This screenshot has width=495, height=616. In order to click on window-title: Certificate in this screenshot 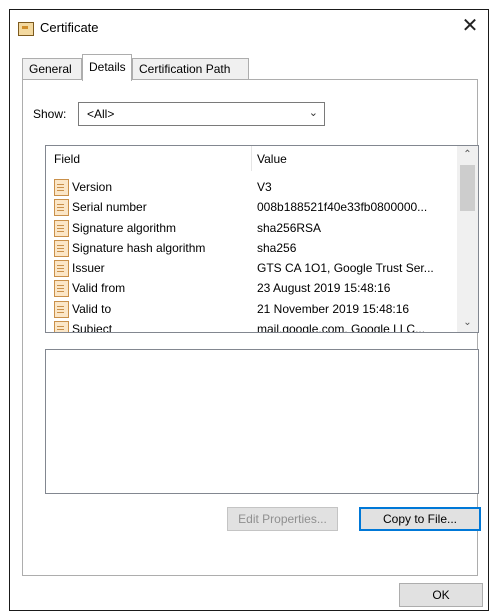, I will do `click(69, 27)`.